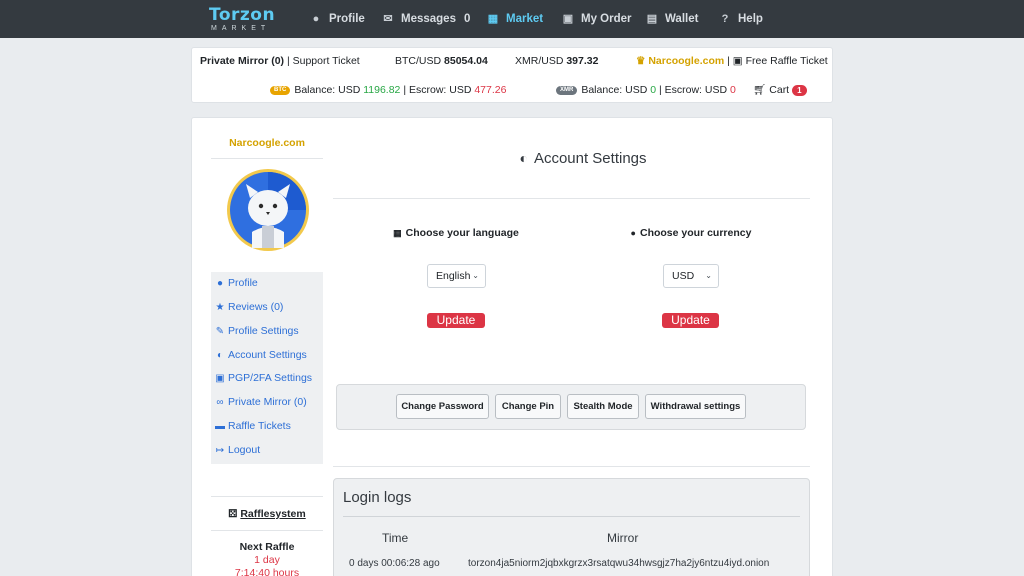 The image size is (1024, 576). I want to click on cart-count-badge: 1, so click(799, 90).